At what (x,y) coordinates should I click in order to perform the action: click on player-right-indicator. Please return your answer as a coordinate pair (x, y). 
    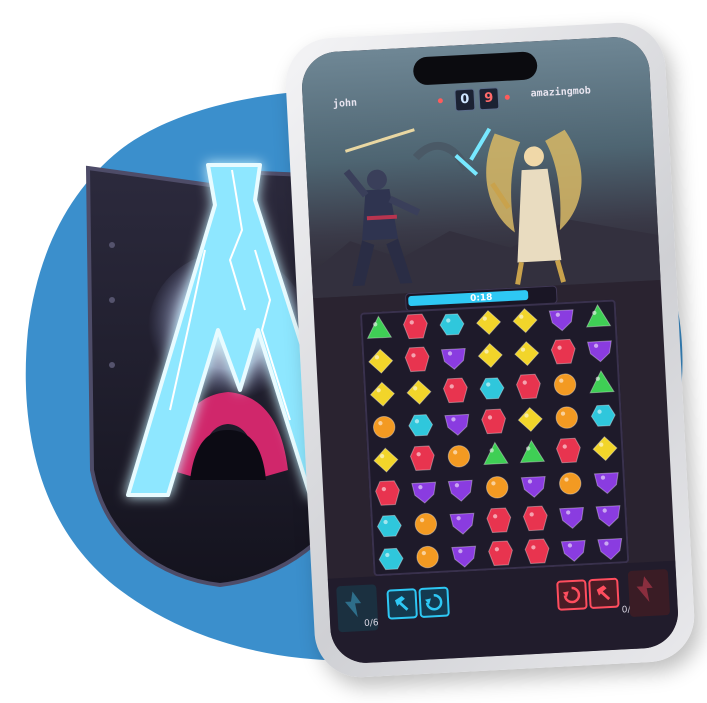
    Looking at the image, I should click on (507, 97).